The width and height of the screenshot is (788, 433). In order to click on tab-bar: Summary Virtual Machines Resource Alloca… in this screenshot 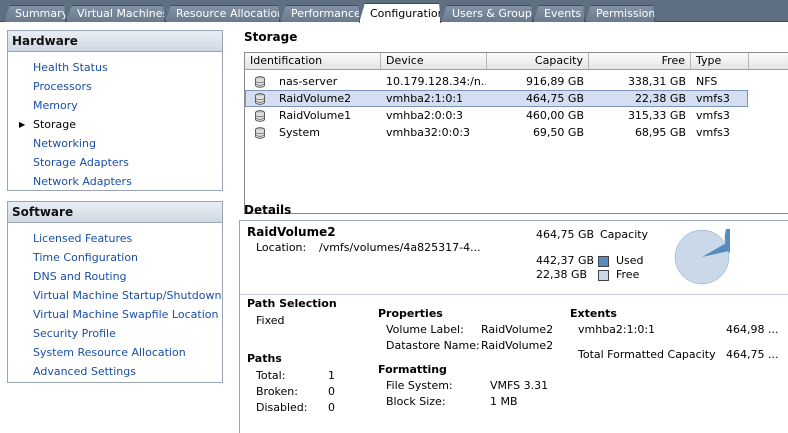, I will do `click(394, 11)`.